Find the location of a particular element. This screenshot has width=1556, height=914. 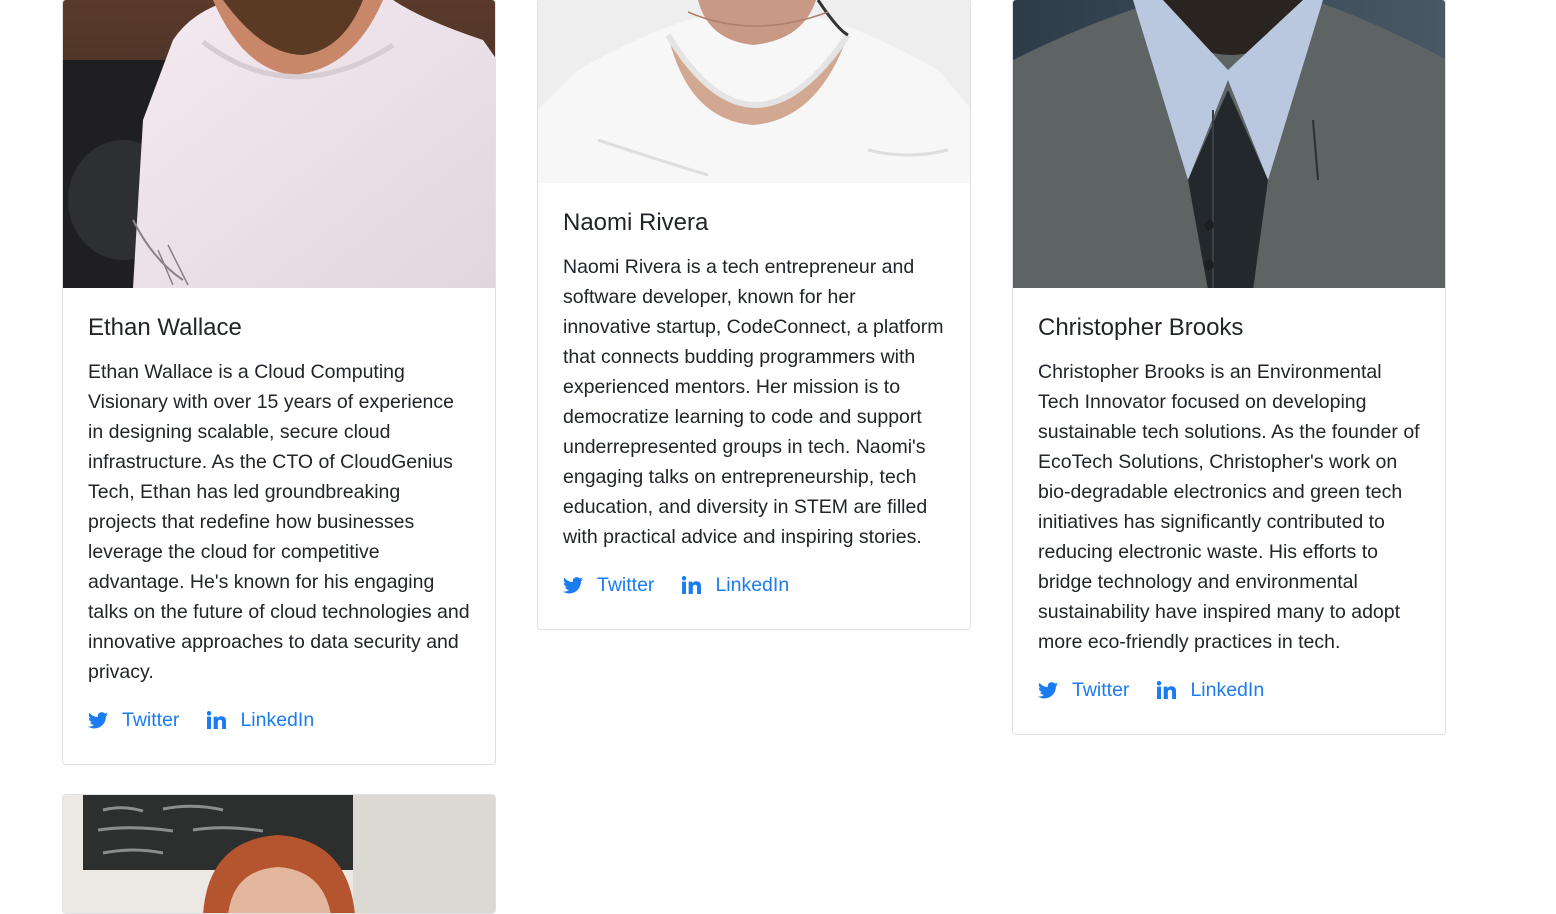

speaker-name: Ethan Wallace is located at coordinates (165, 327).